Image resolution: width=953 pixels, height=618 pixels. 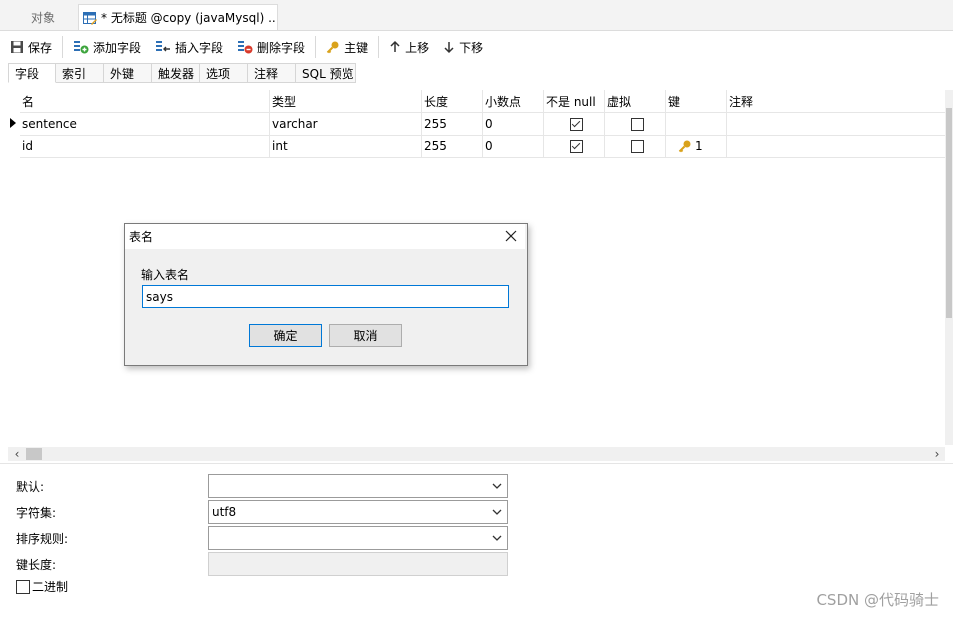 What do you see at coordinates (574, 101) in the screenshot?
I see `header-not-null: 不是 null` at bounding box center [574, 101].